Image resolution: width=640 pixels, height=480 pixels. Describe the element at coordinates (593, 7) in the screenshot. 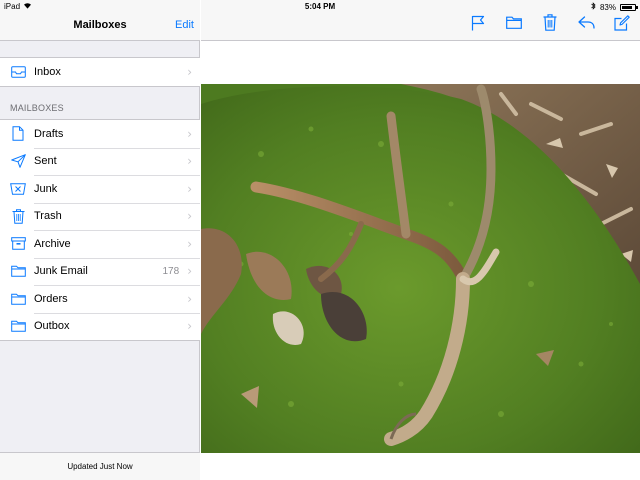

I see `bluetooth-icon` at that location.